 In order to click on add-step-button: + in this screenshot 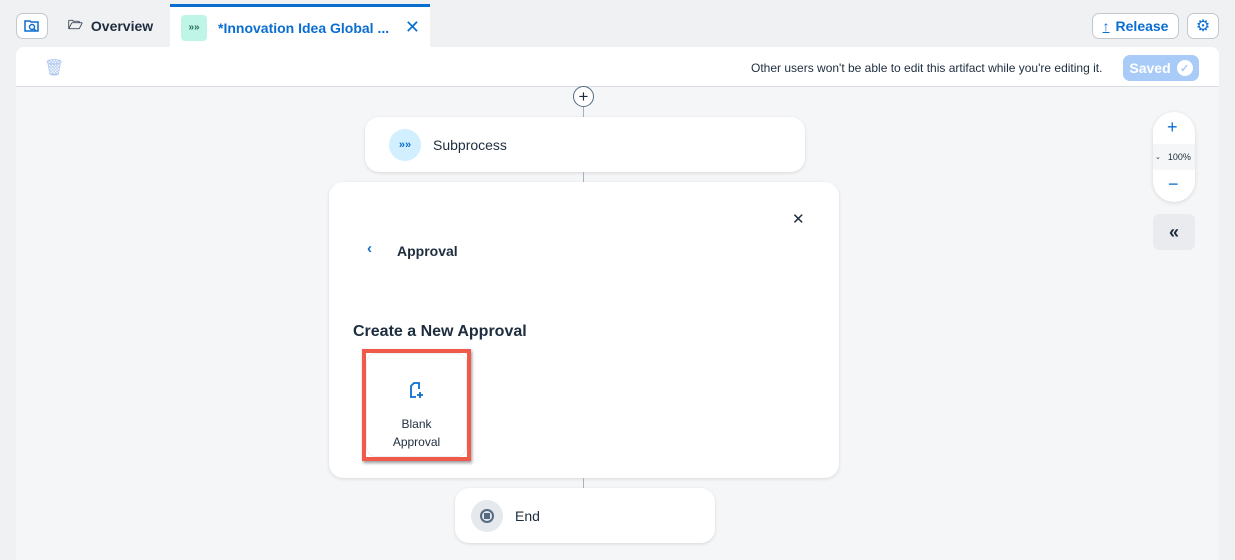, I will do `click(583, 96)`.